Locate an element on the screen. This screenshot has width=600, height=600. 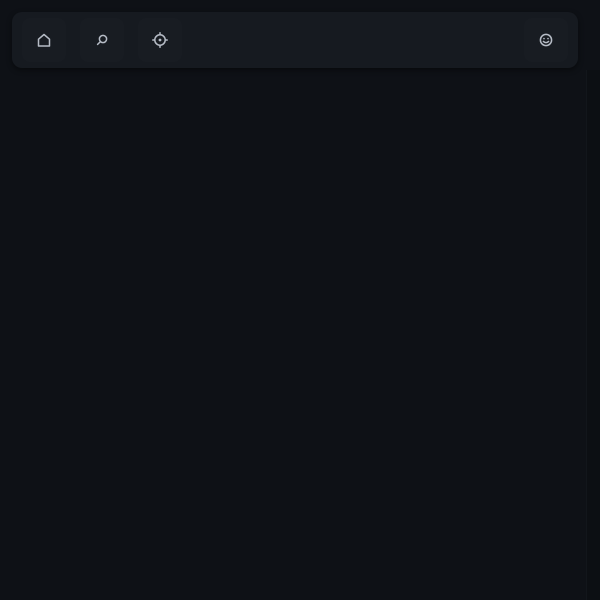
gear-icon is located at coordinates (160, 40).